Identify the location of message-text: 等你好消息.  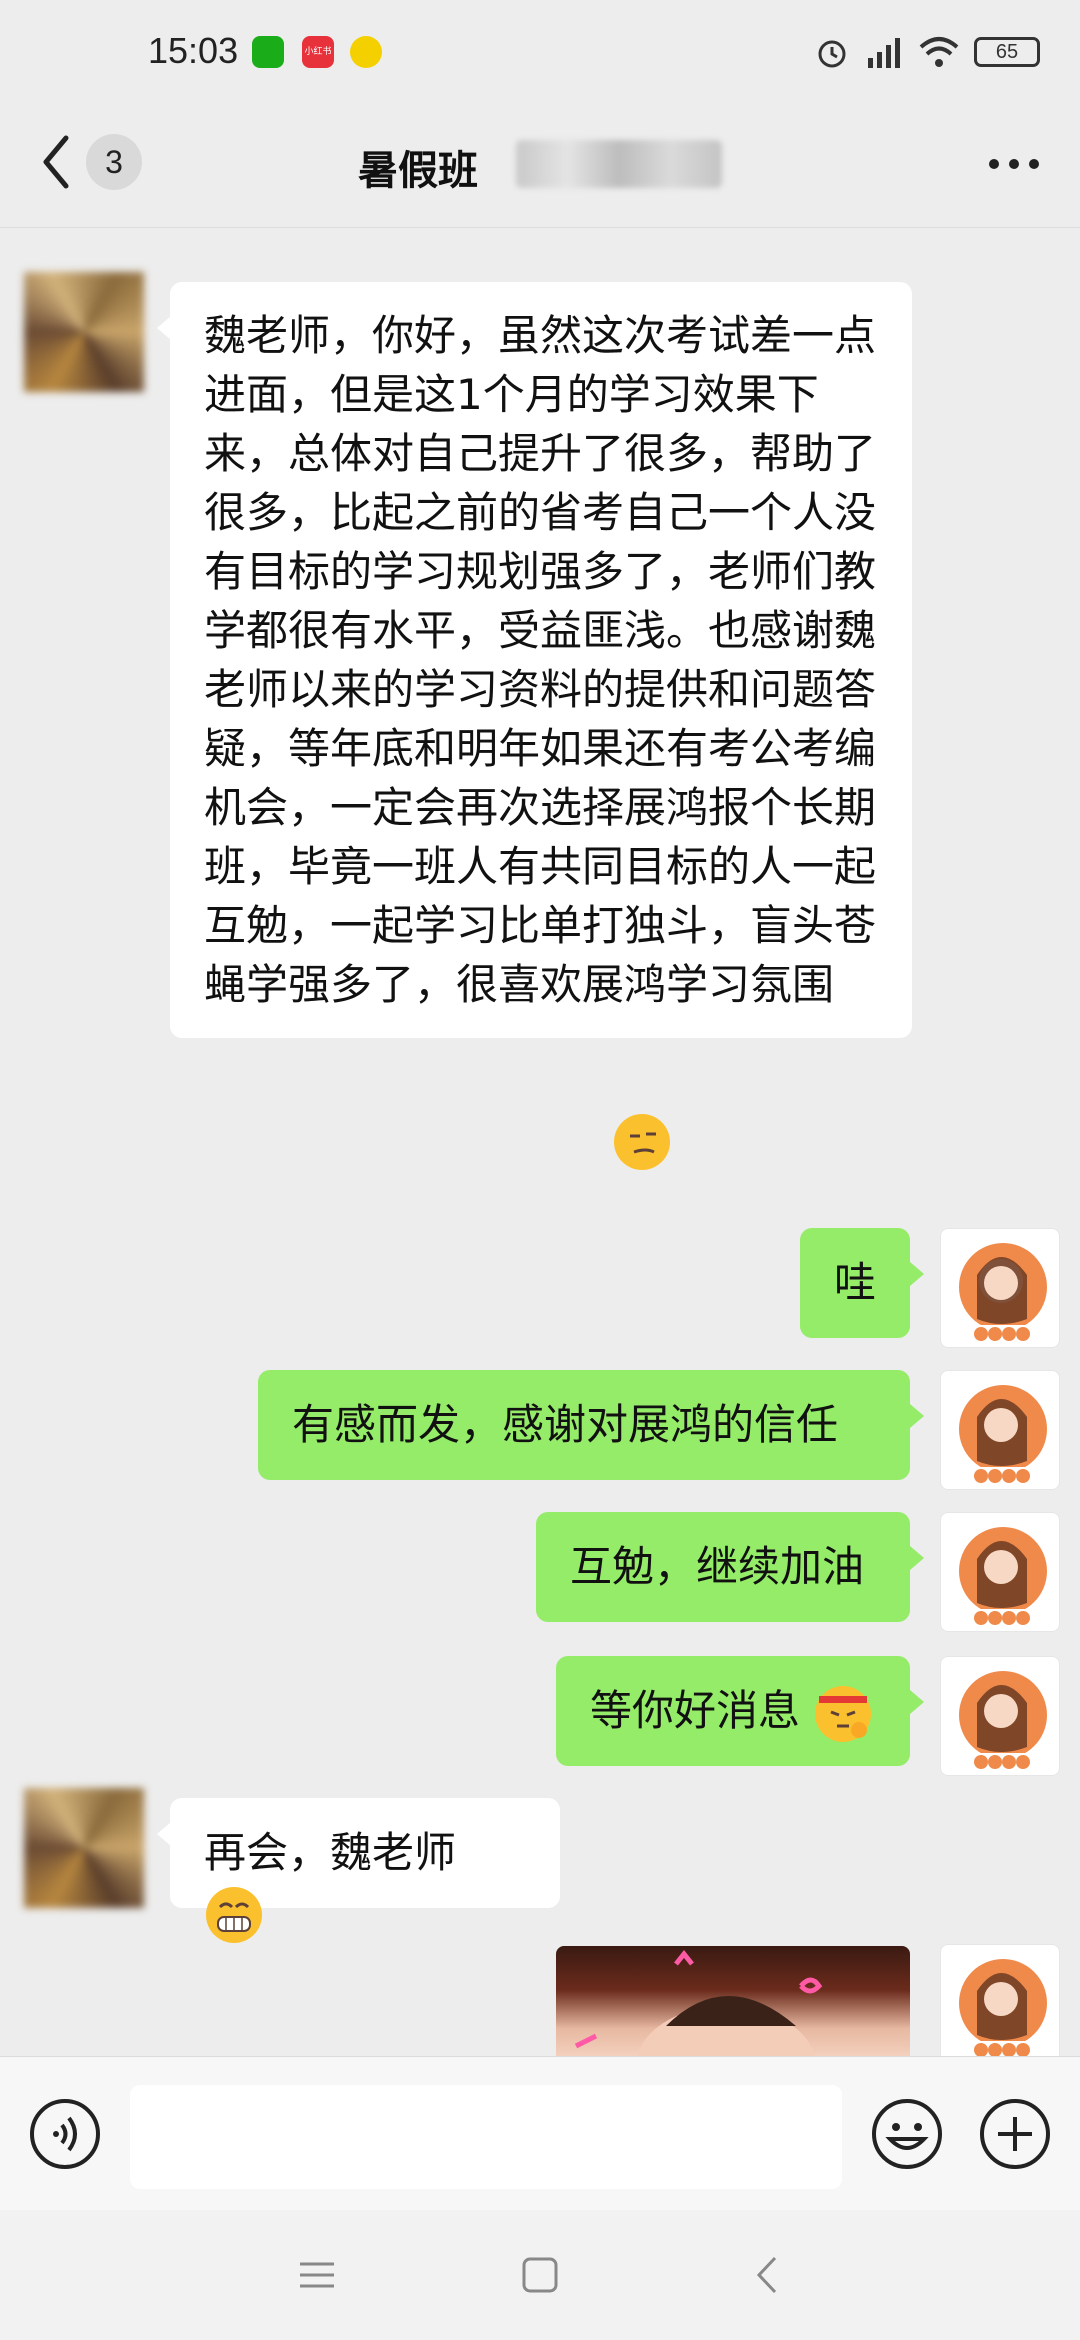
(695, 1710).